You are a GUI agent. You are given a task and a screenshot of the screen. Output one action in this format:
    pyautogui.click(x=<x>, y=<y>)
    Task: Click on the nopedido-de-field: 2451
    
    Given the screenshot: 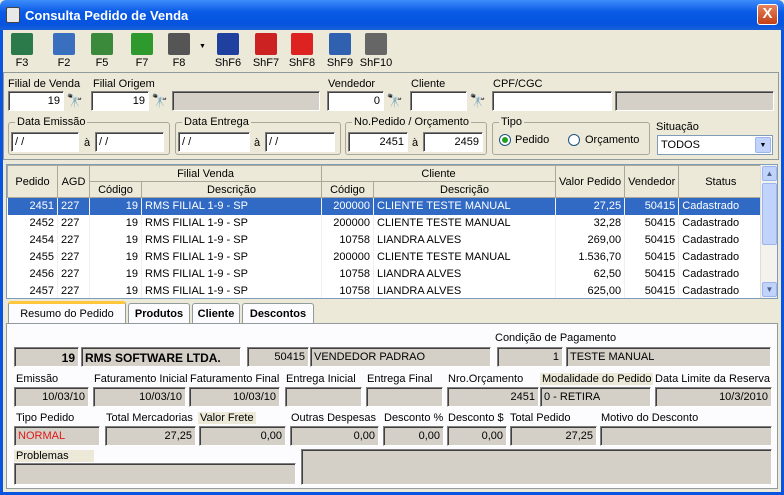 What is the action you would take?
    pyautogui.click(x=378, y=142)
    